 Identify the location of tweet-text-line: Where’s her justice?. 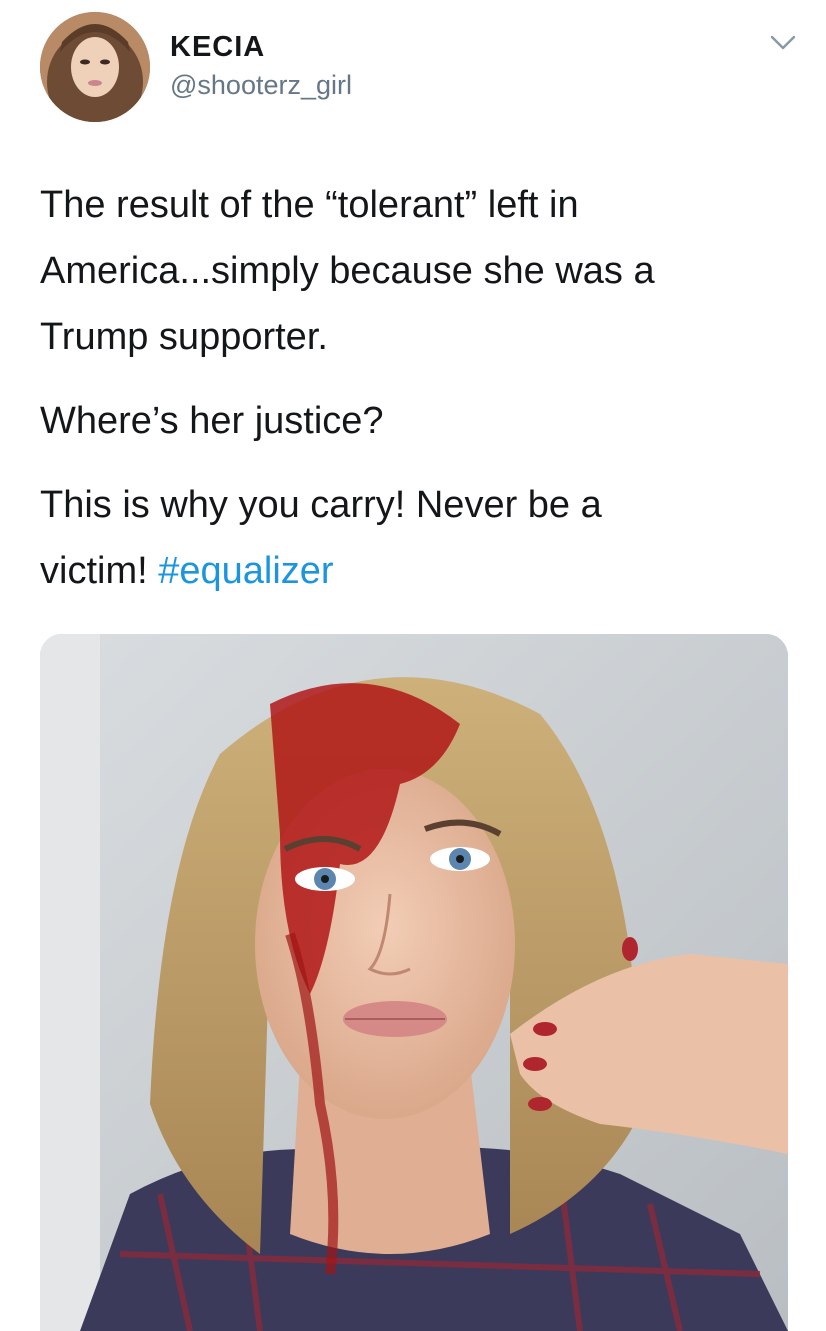
(212, 421).